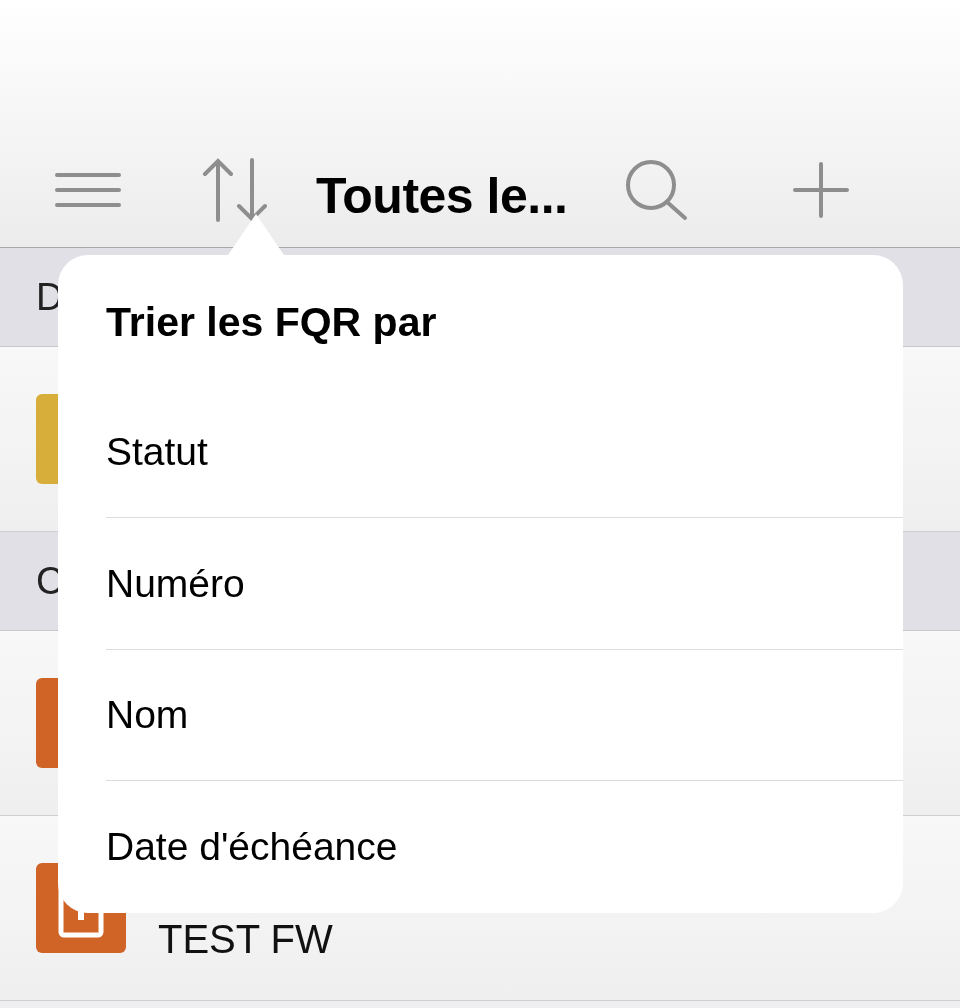  What do you see at coordinates (245, 939) in the screenshot?
I see `row-title: TEST FW` at bounding box center [245, 939].